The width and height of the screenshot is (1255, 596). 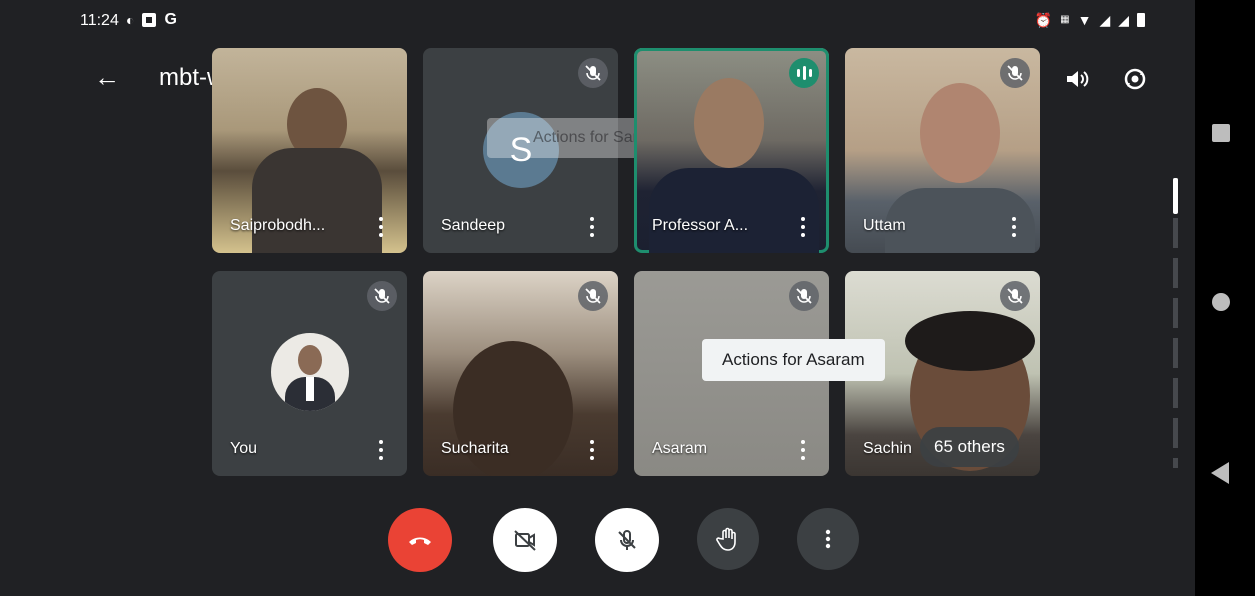 I want to click on circle-half-icon: ◐, so click(x=130, y=20).